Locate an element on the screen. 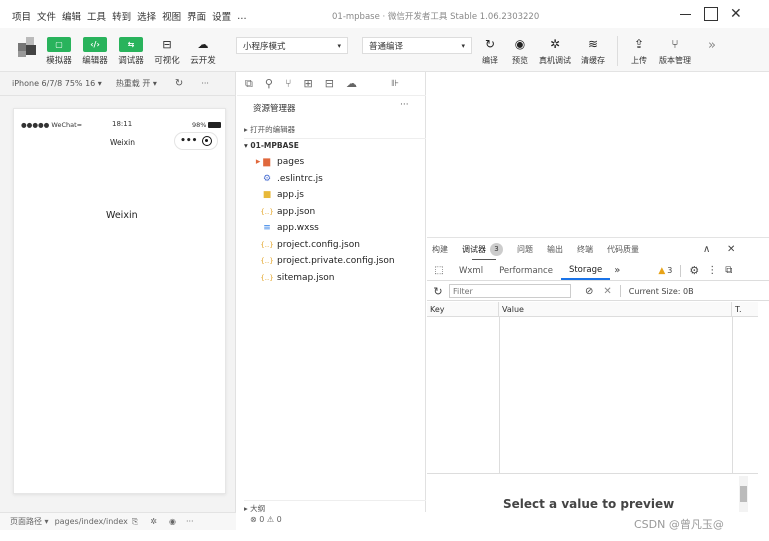  file-item-eslintrc: ⚙ .eslintrc.js is located at coordinates (337, 179).